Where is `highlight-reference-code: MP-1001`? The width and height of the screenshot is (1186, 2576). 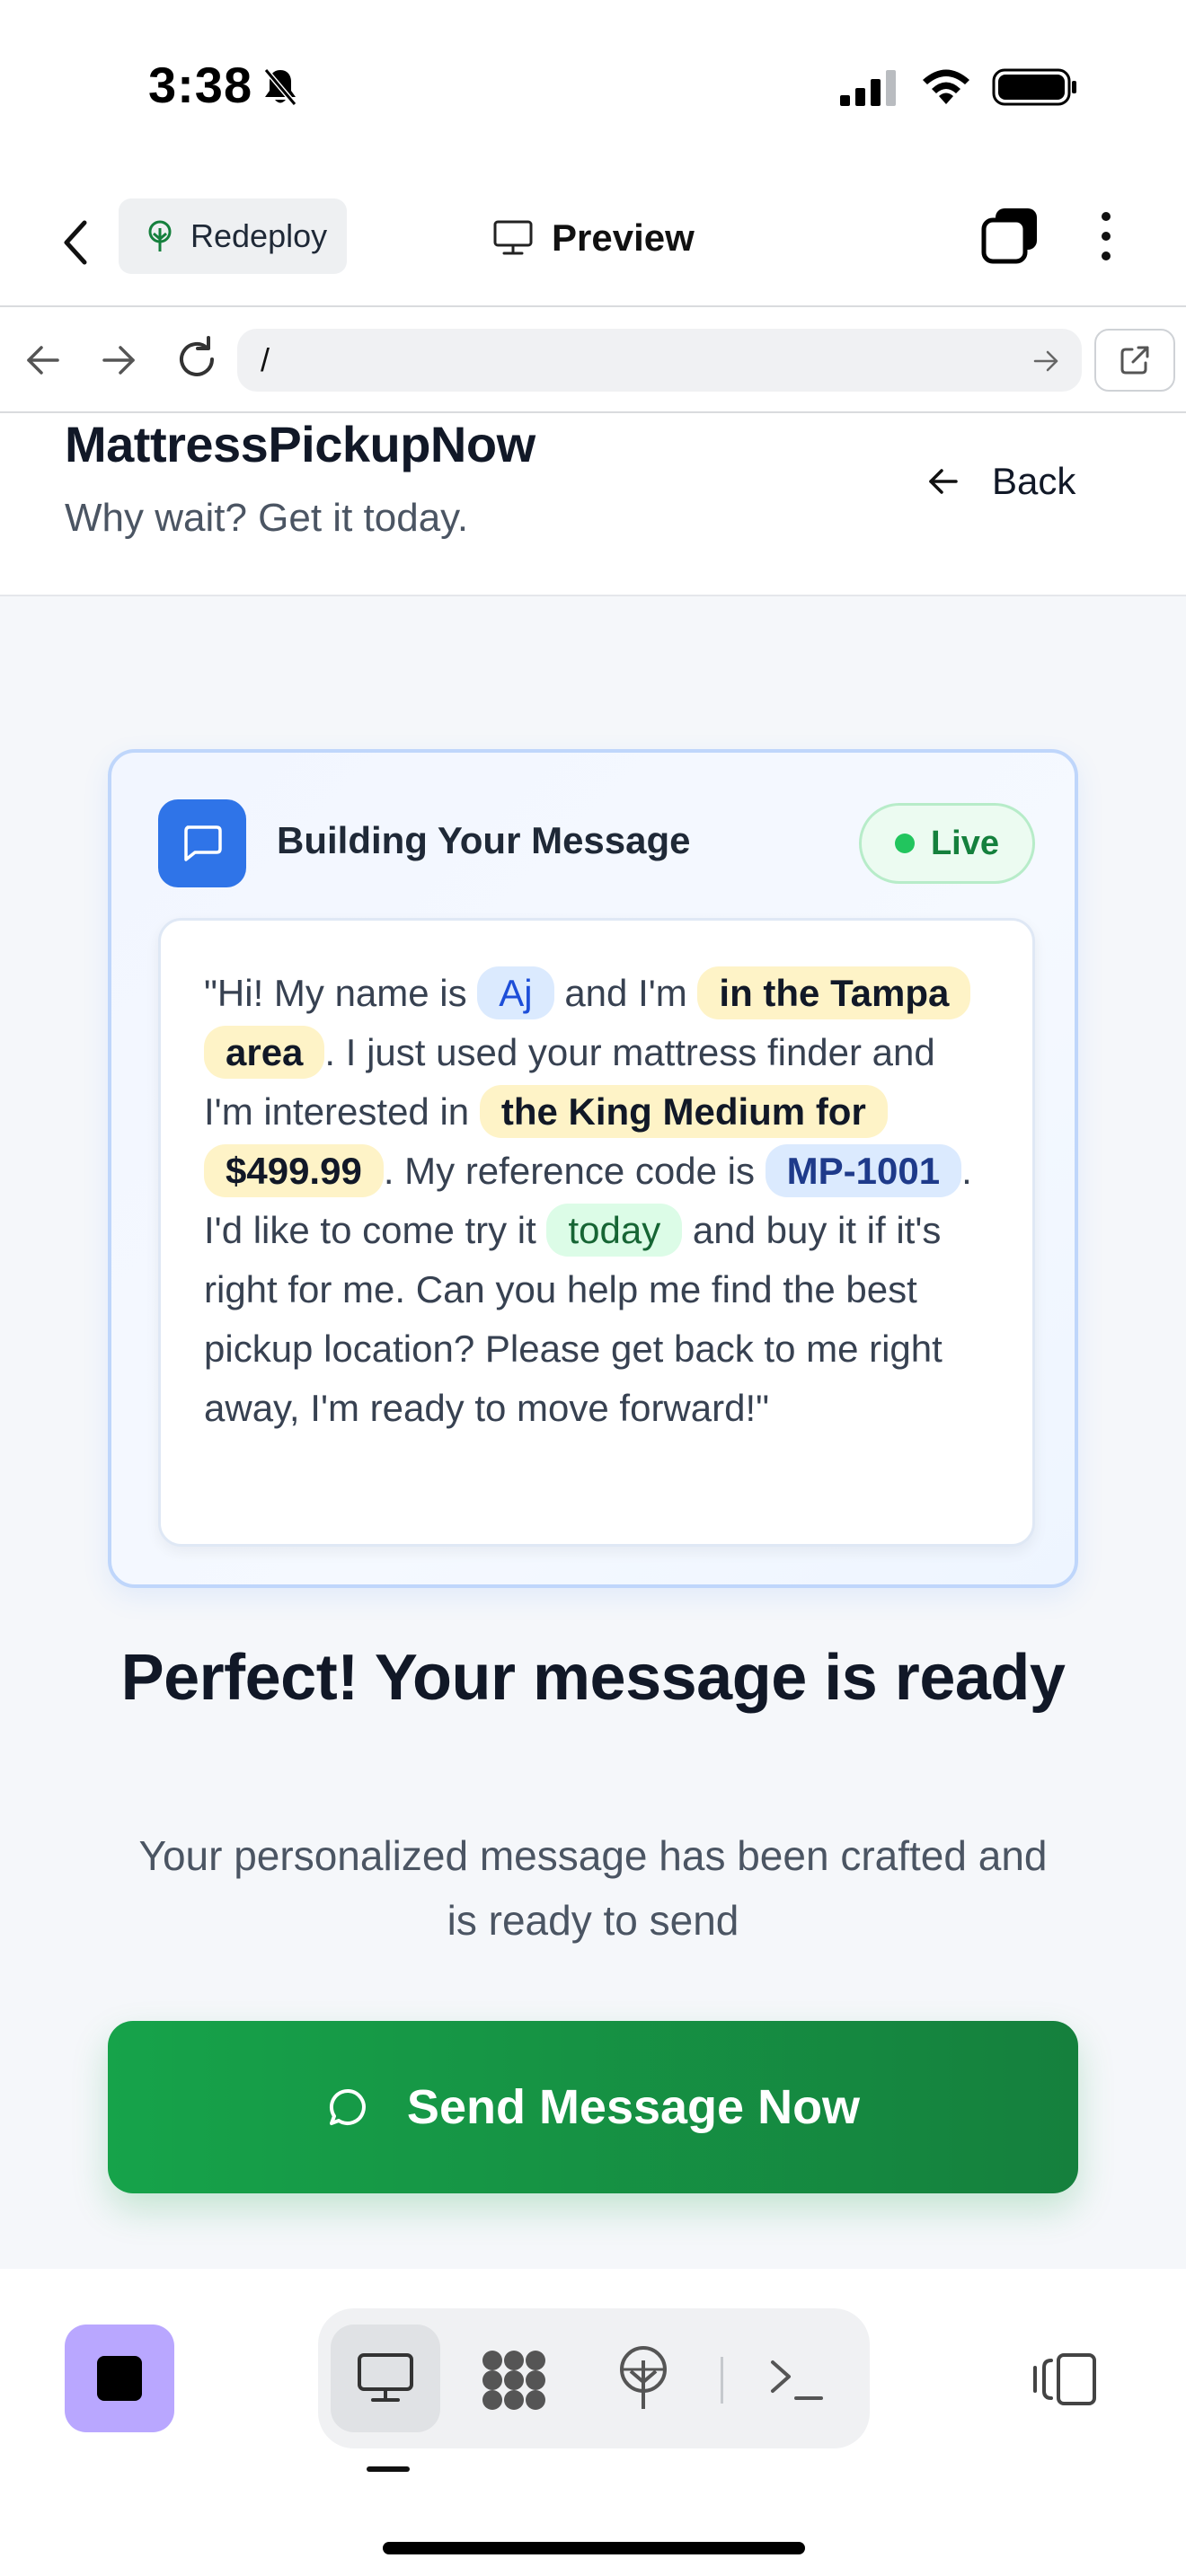 highlight-reference-code: MP-1001 is located at coordinates (863, 1170).